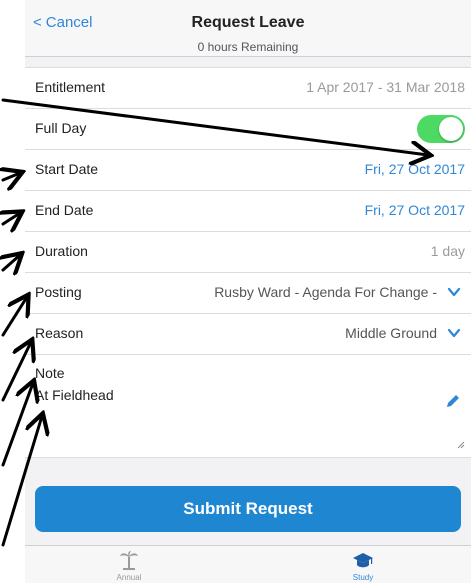 The height and width of the screenshot is (583, 471). I want to click on tab-annual: Annual, so click(129, 566).